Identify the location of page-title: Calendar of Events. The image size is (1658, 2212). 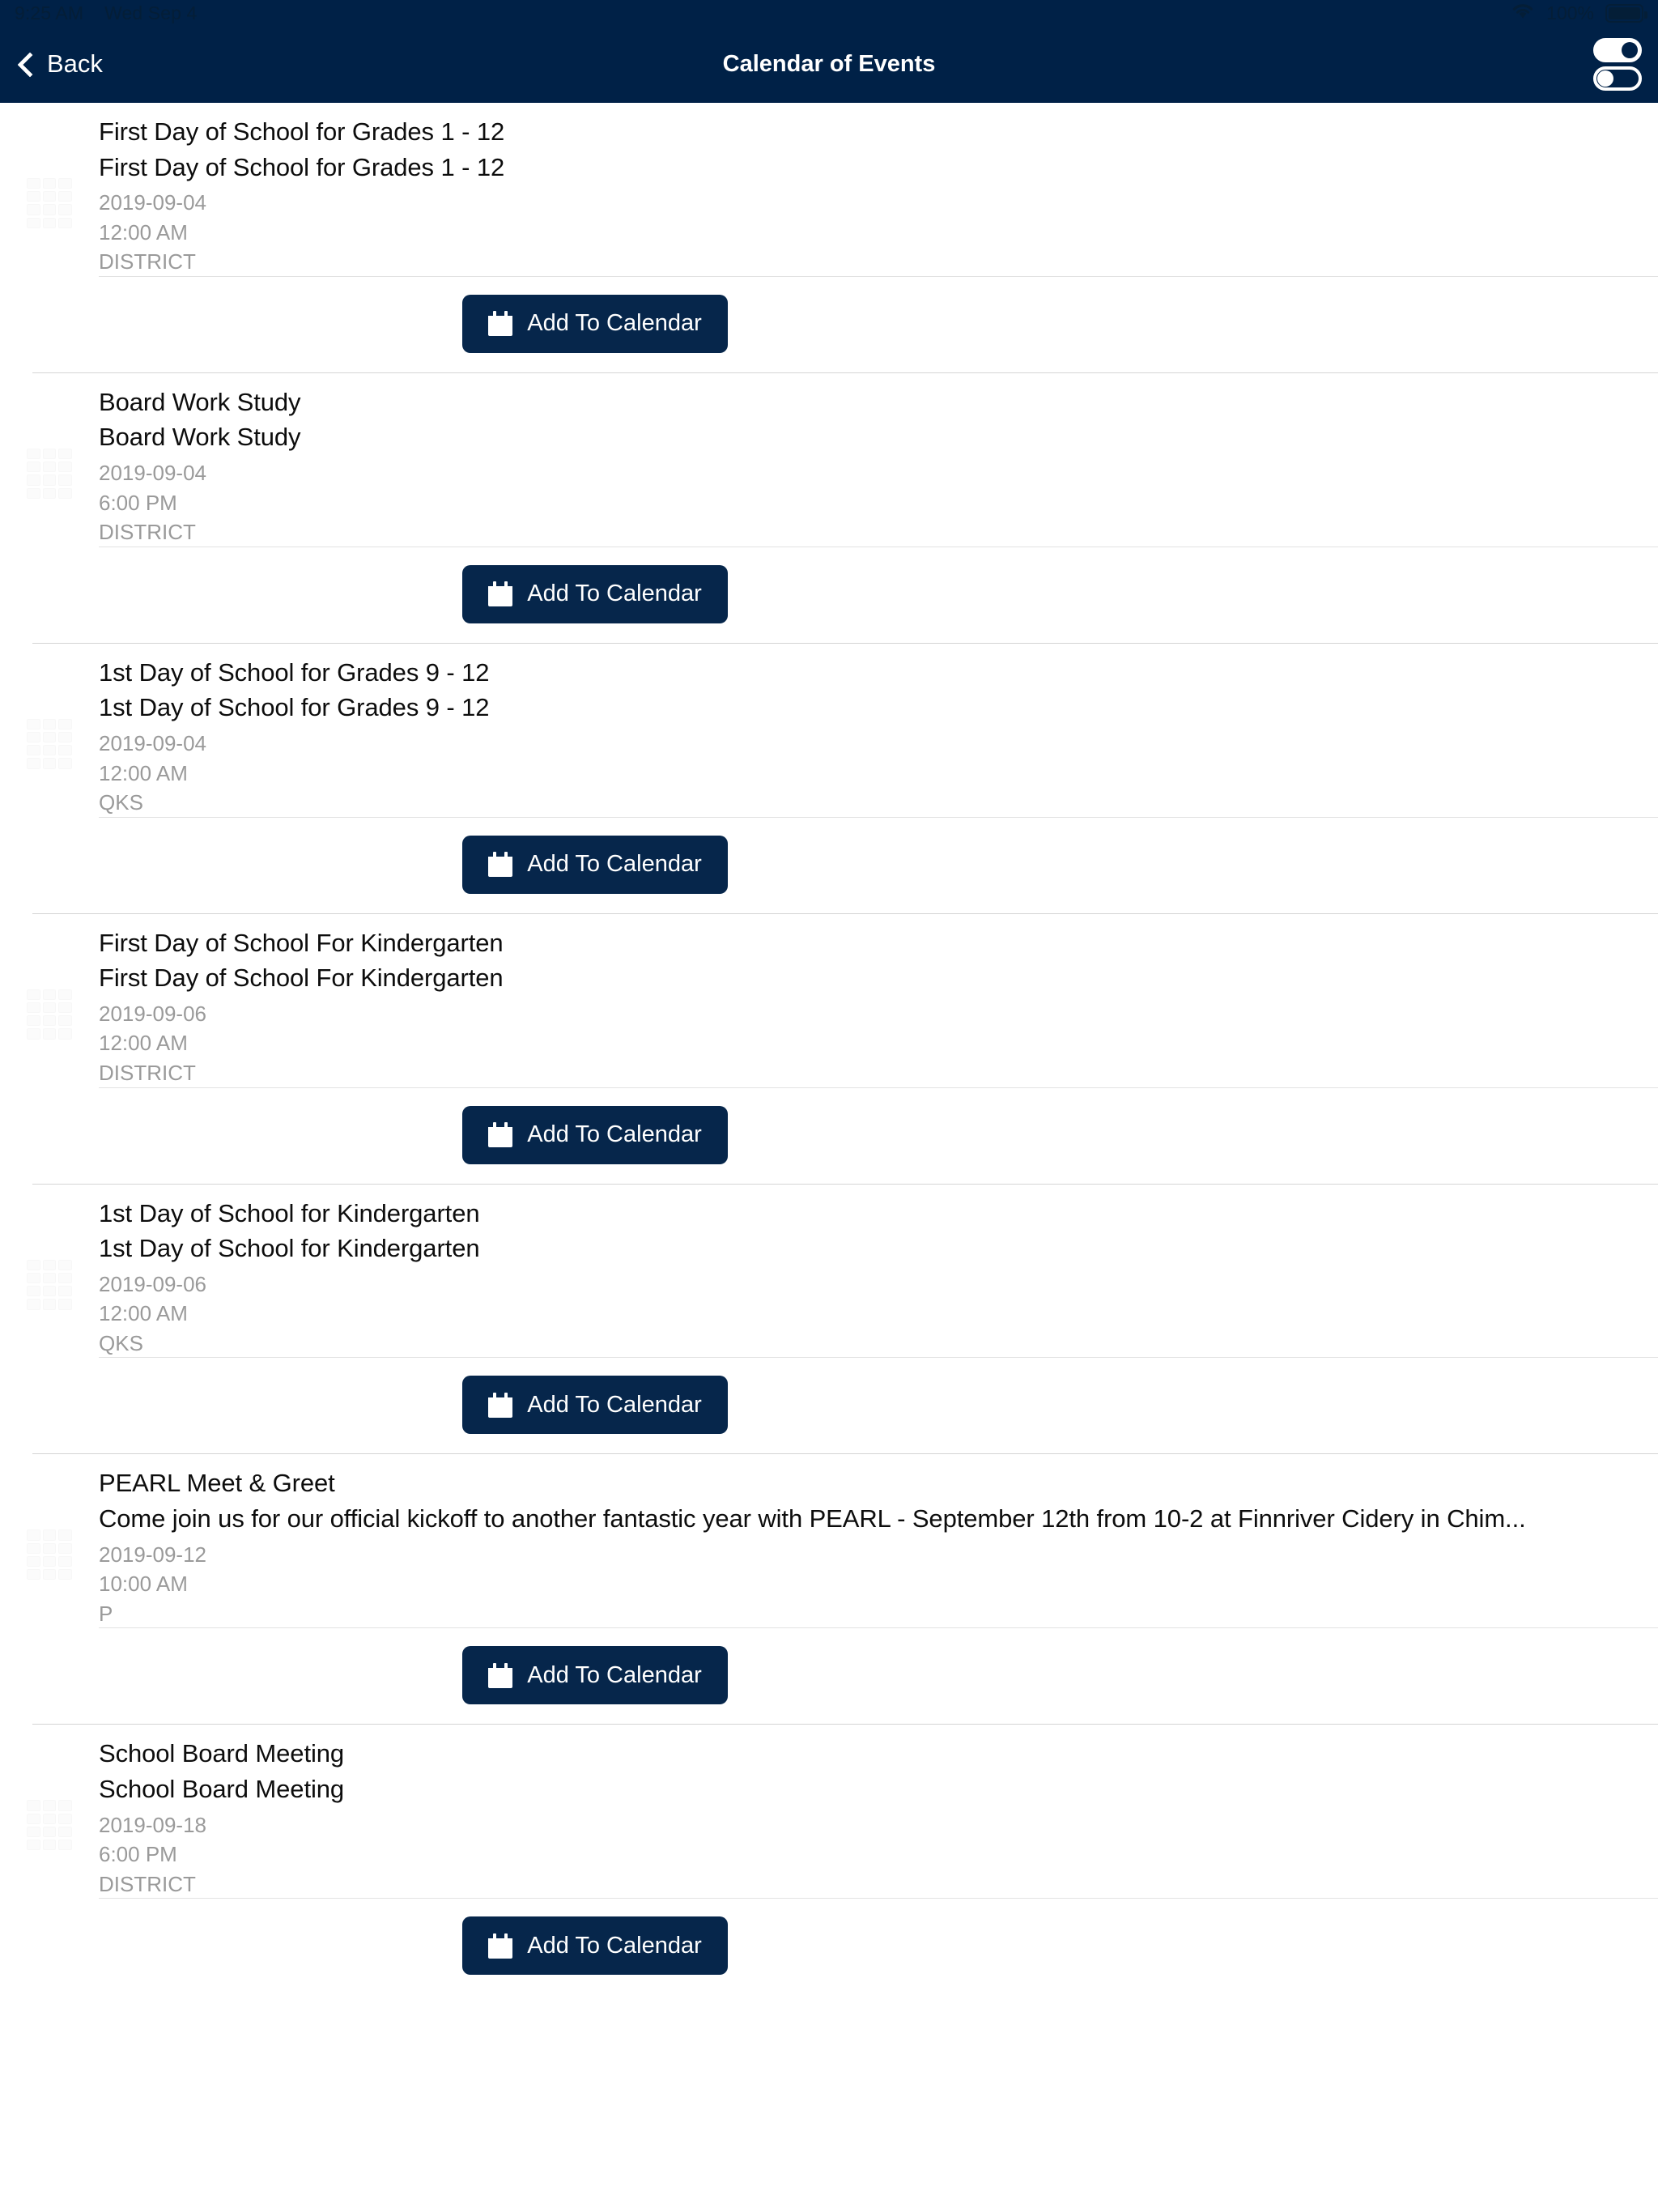
(829, 64).